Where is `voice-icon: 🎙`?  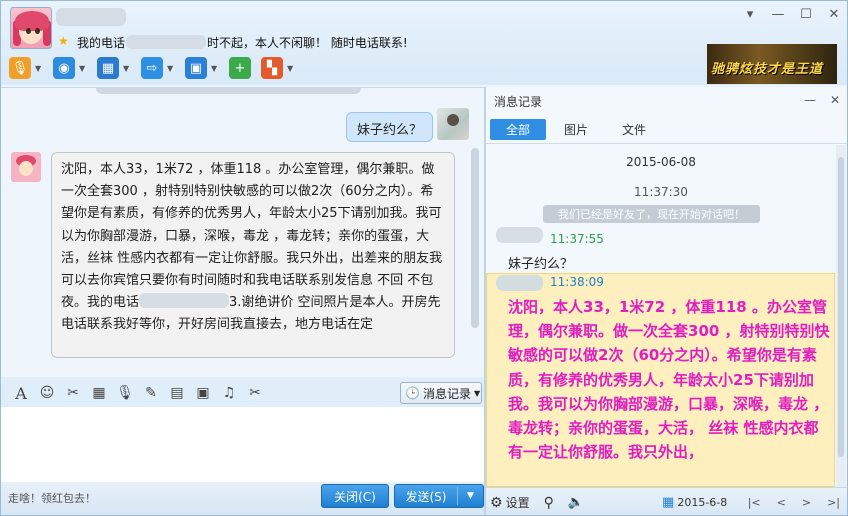
voice-icon: 🎙 is located at coordinates (125, 393).